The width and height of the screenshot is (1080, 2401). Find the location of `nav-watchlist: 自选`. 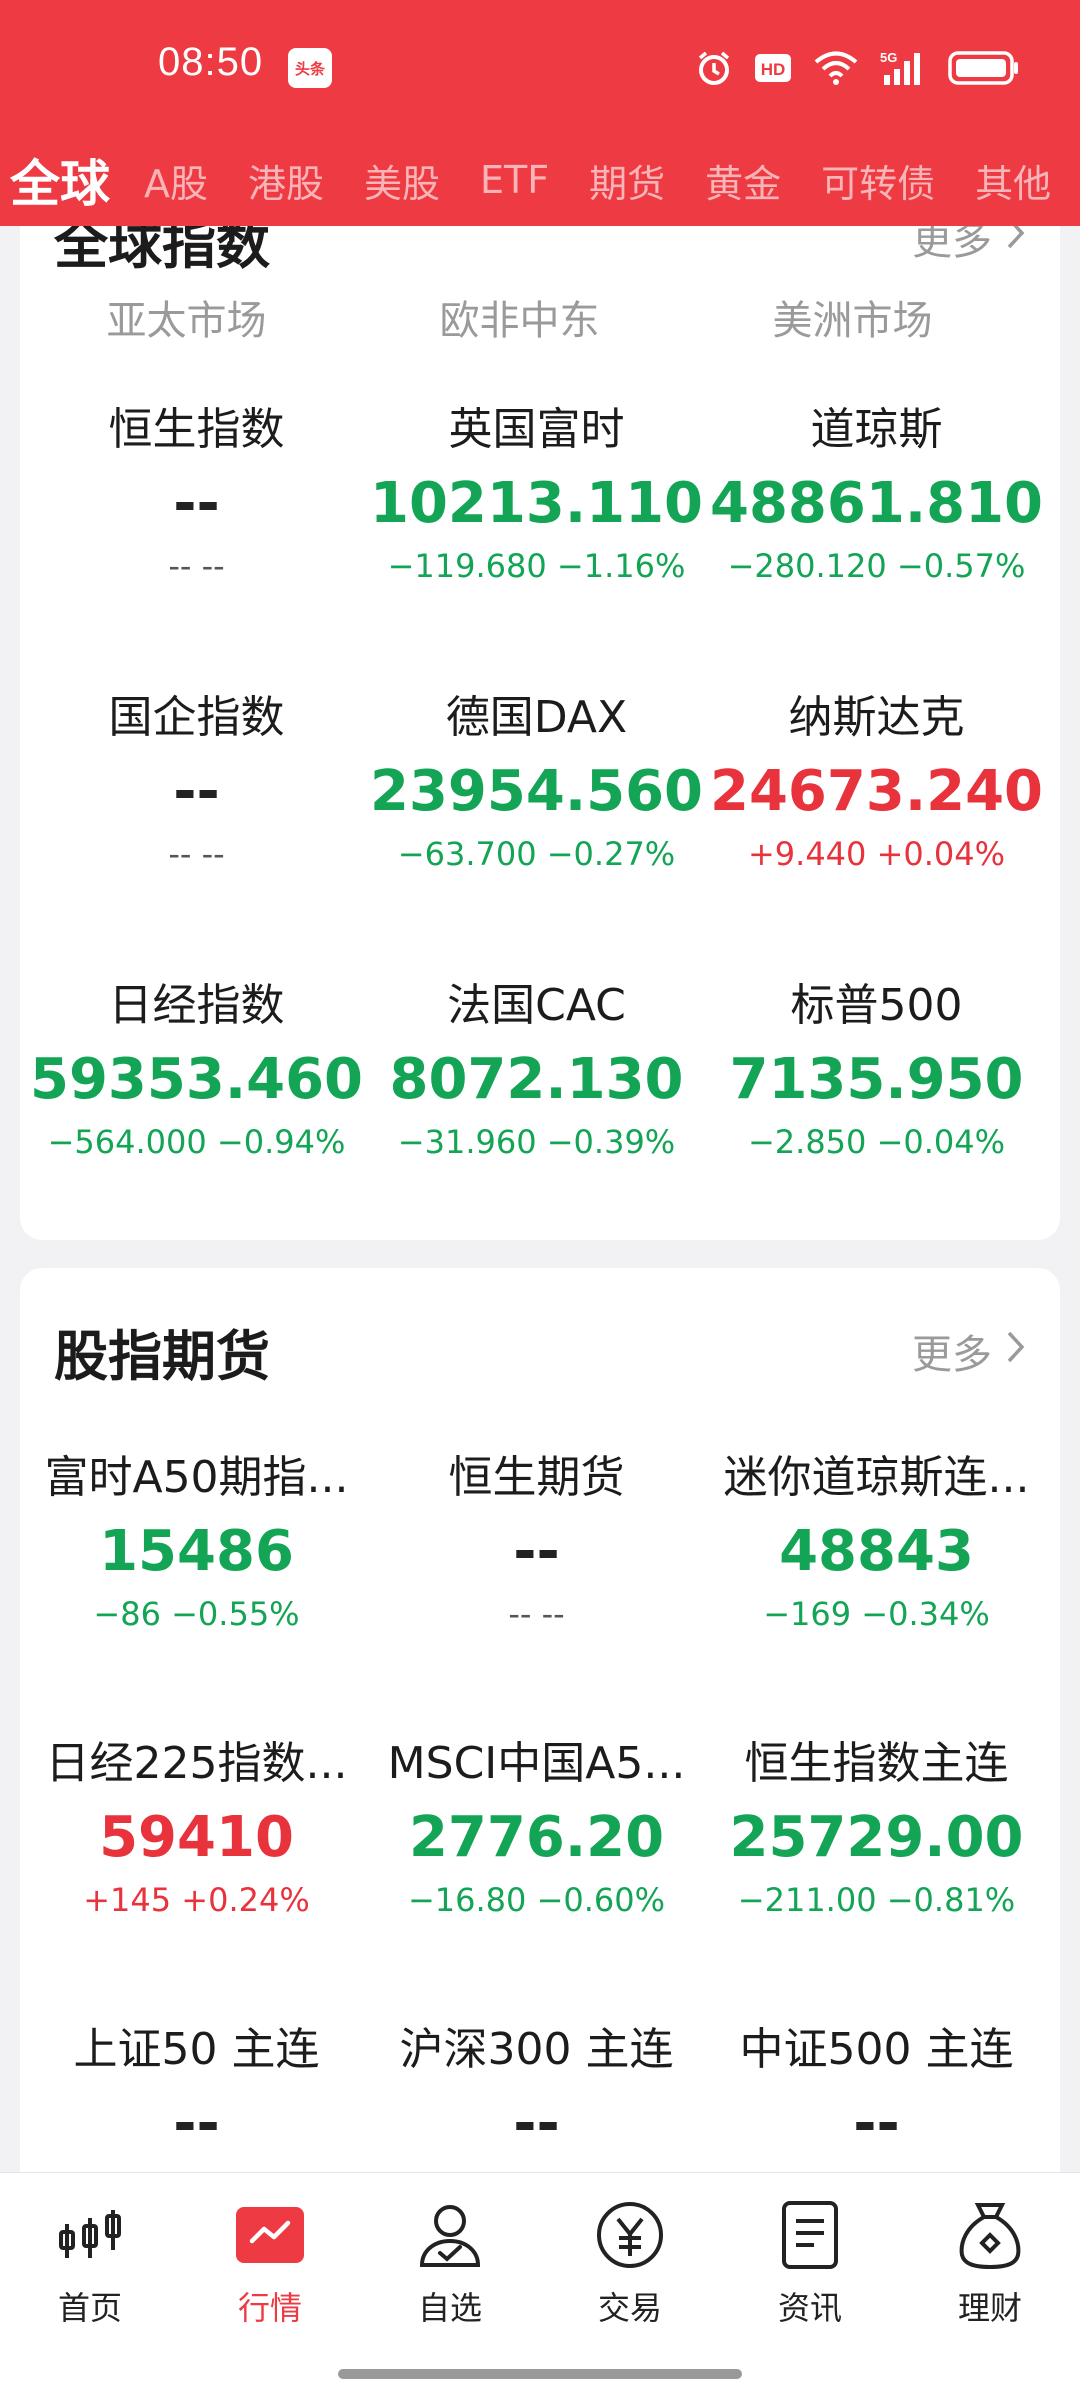

nav-watchlist: 自选 is located at coordinates (450, 2262).